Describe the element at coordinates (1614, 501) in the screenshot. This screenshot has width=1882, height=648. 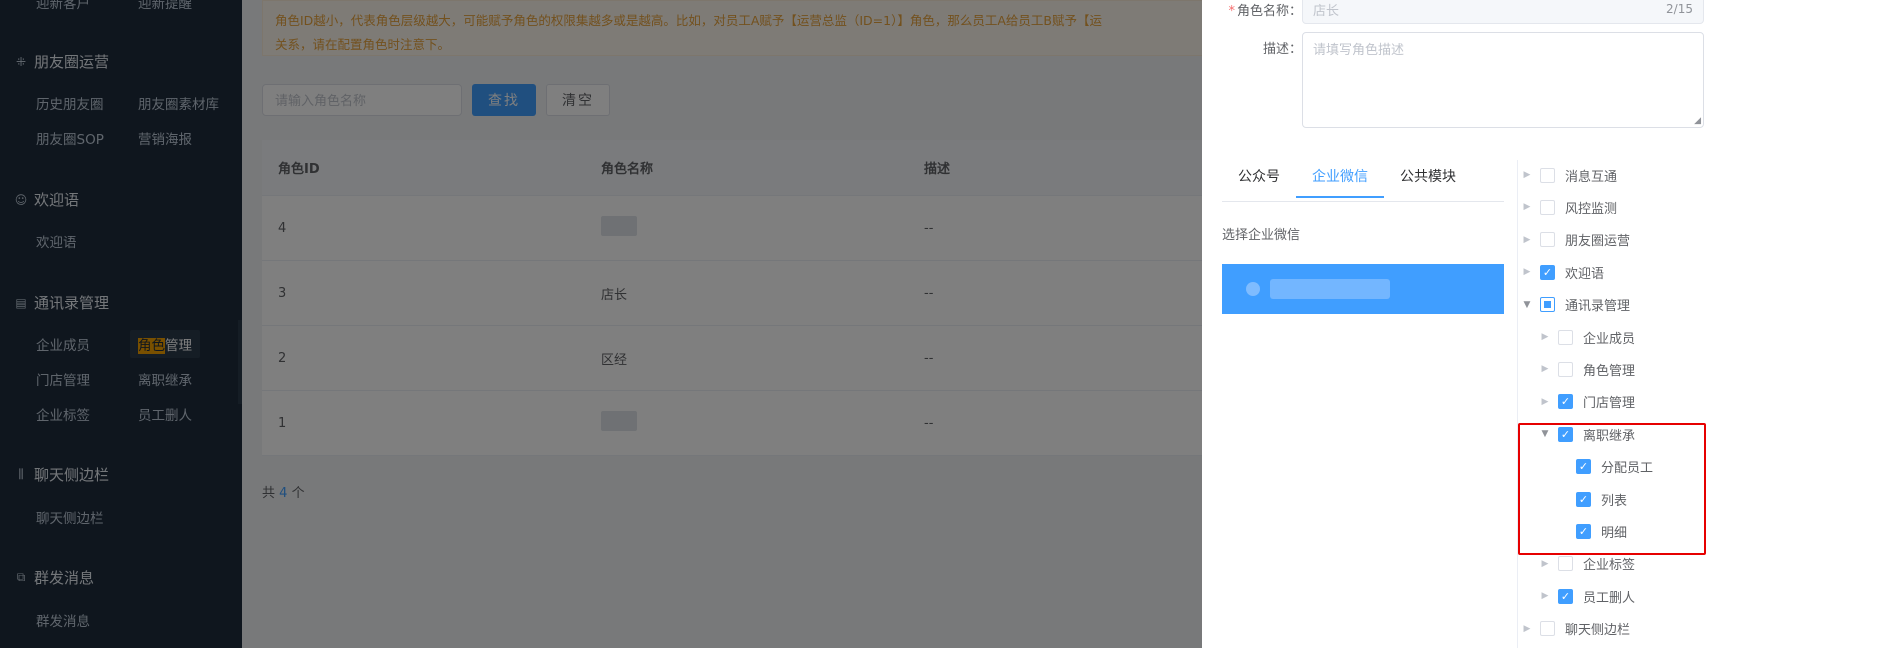
I see `tree-node-label: 列表` at that location.